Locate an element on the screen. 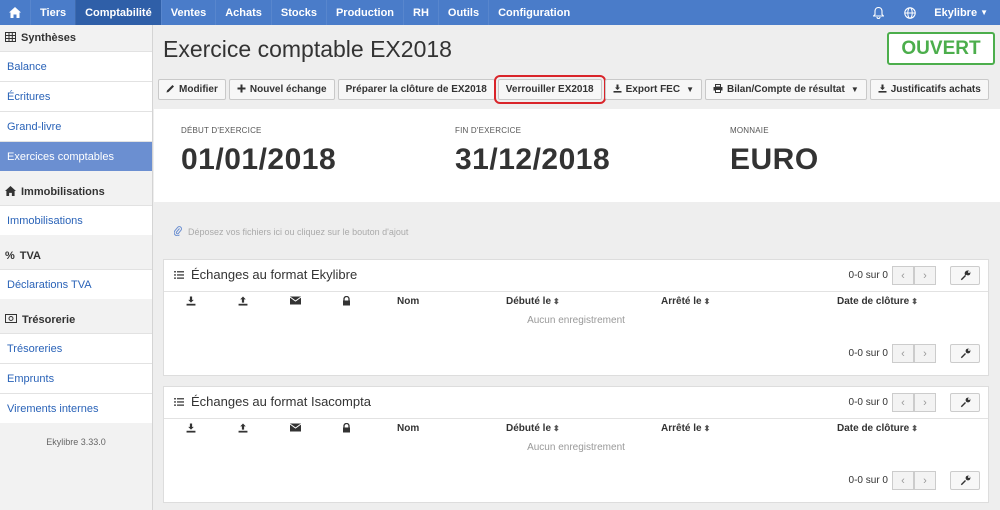 The width and height of the screenshot is (1000, 510). empty-message: Aucun enregistrement is located at coordinates (576, 320).